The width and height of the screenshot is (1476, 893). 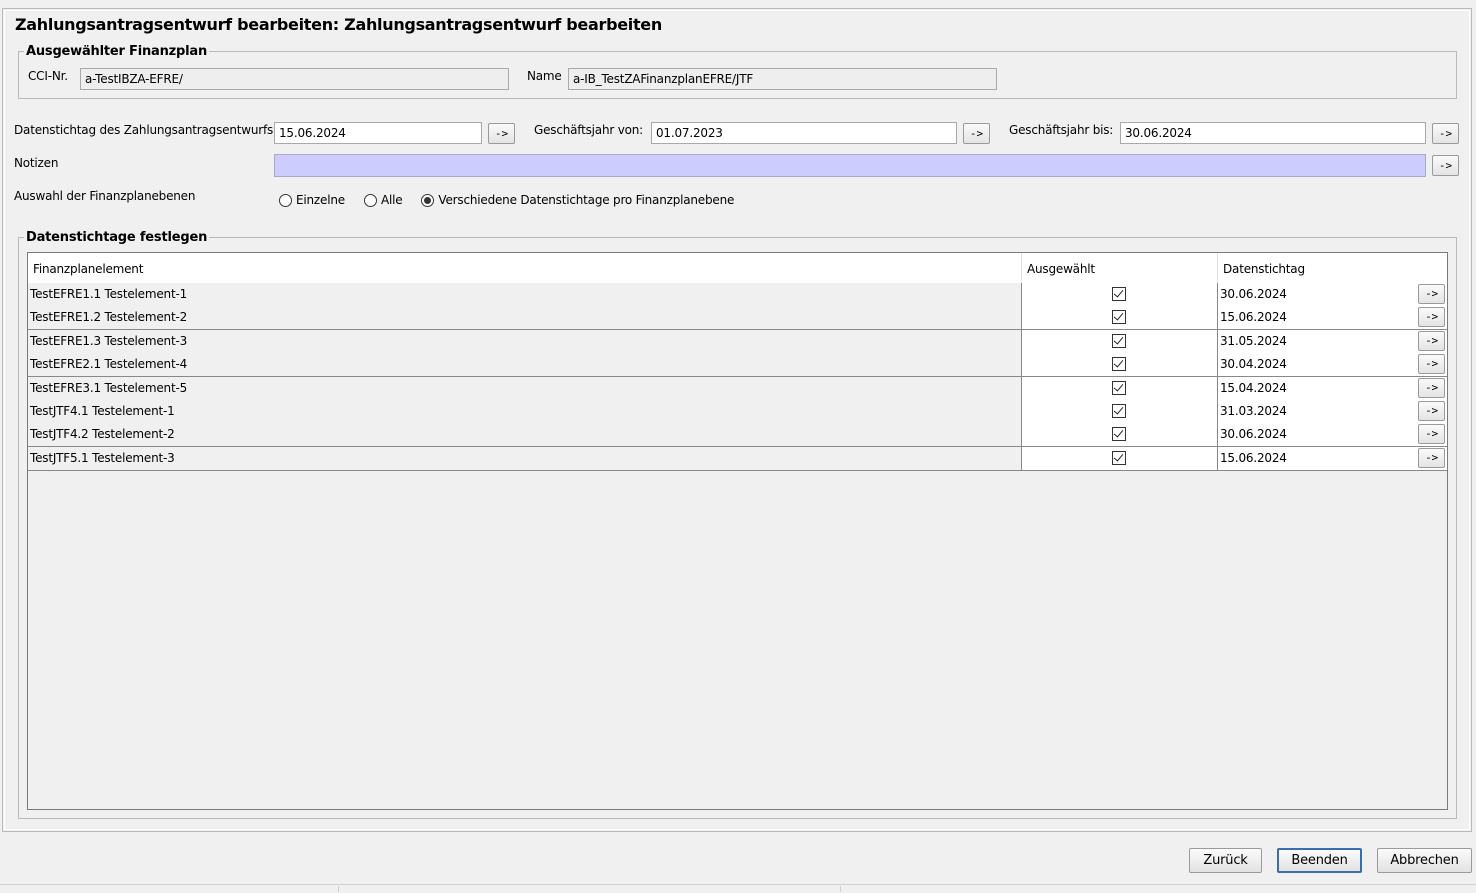 I want to click on row-date: 31.03.2024, so click(x=1253, y=411).